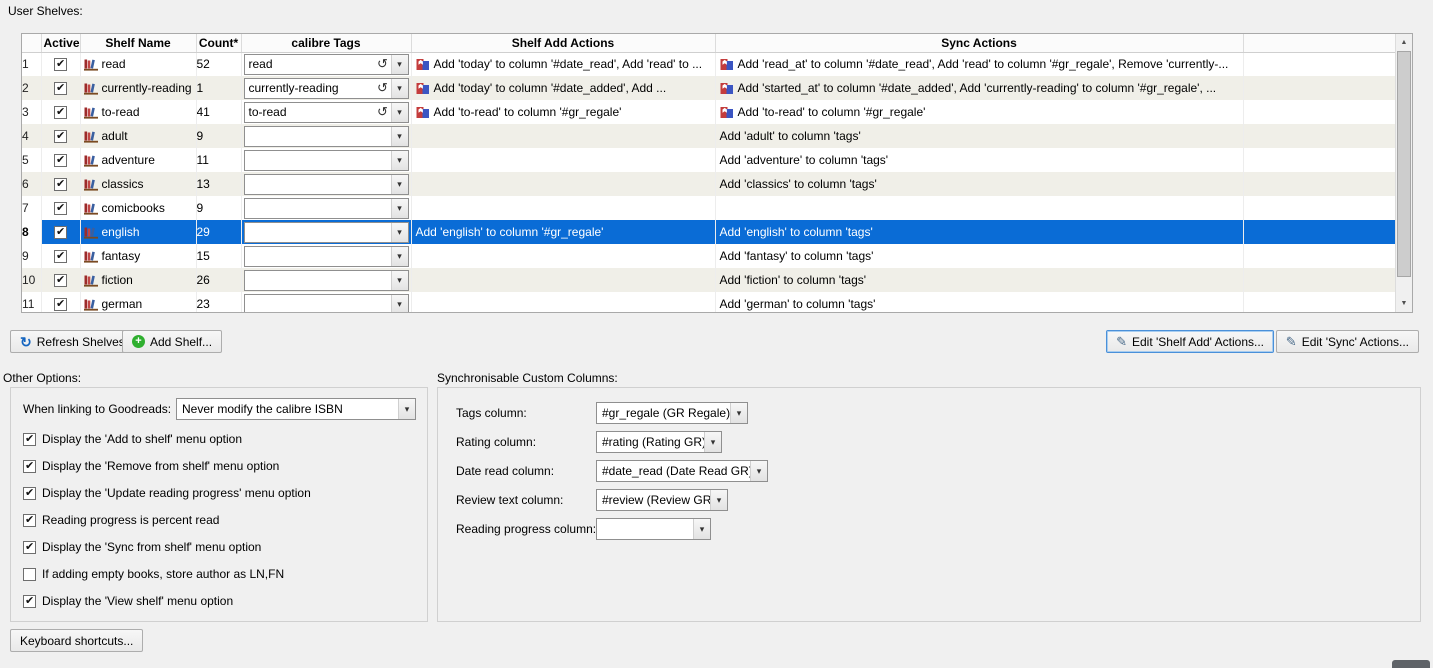 The height and width of the screenshot is (668, 1433). What do you see at coordinates (1404, 303) in the screenshot?
I see `scroll-down-button: ▼` at bounding box center [1404, 303].